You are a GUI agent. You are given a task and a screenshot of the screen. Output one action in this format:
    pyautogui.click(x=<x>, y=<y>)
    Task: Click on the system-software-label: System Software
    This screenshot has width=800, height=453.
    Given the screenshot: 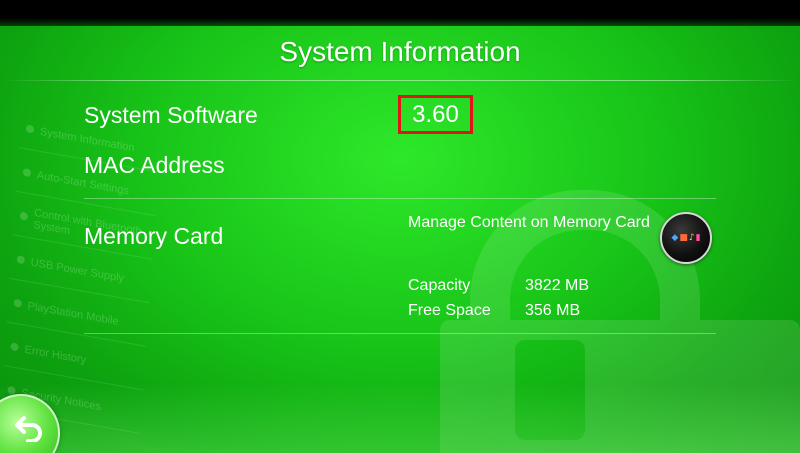 What is the action you would take?
    pyautogui.click(x=171, y=115)
    